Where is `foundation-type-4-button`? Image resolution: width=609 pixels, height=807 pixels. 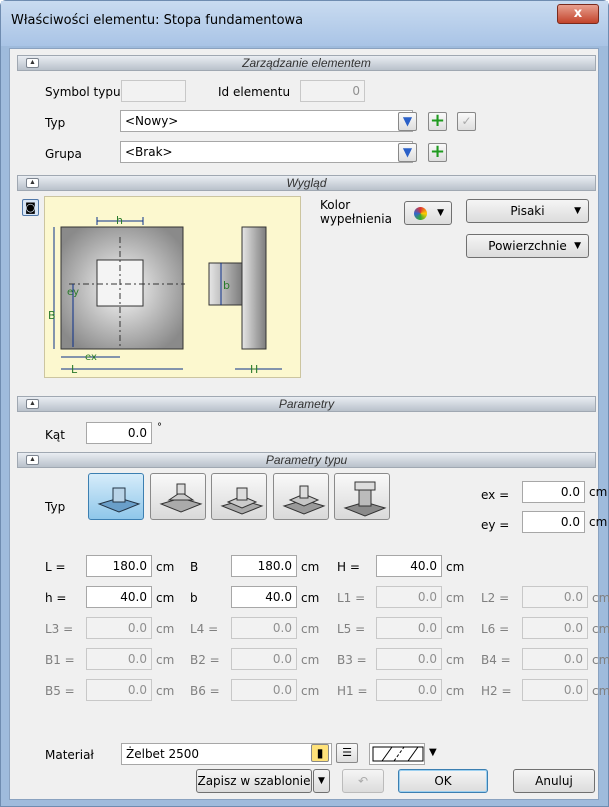 foundation-type-4-button is located at coordinates (301, 496).